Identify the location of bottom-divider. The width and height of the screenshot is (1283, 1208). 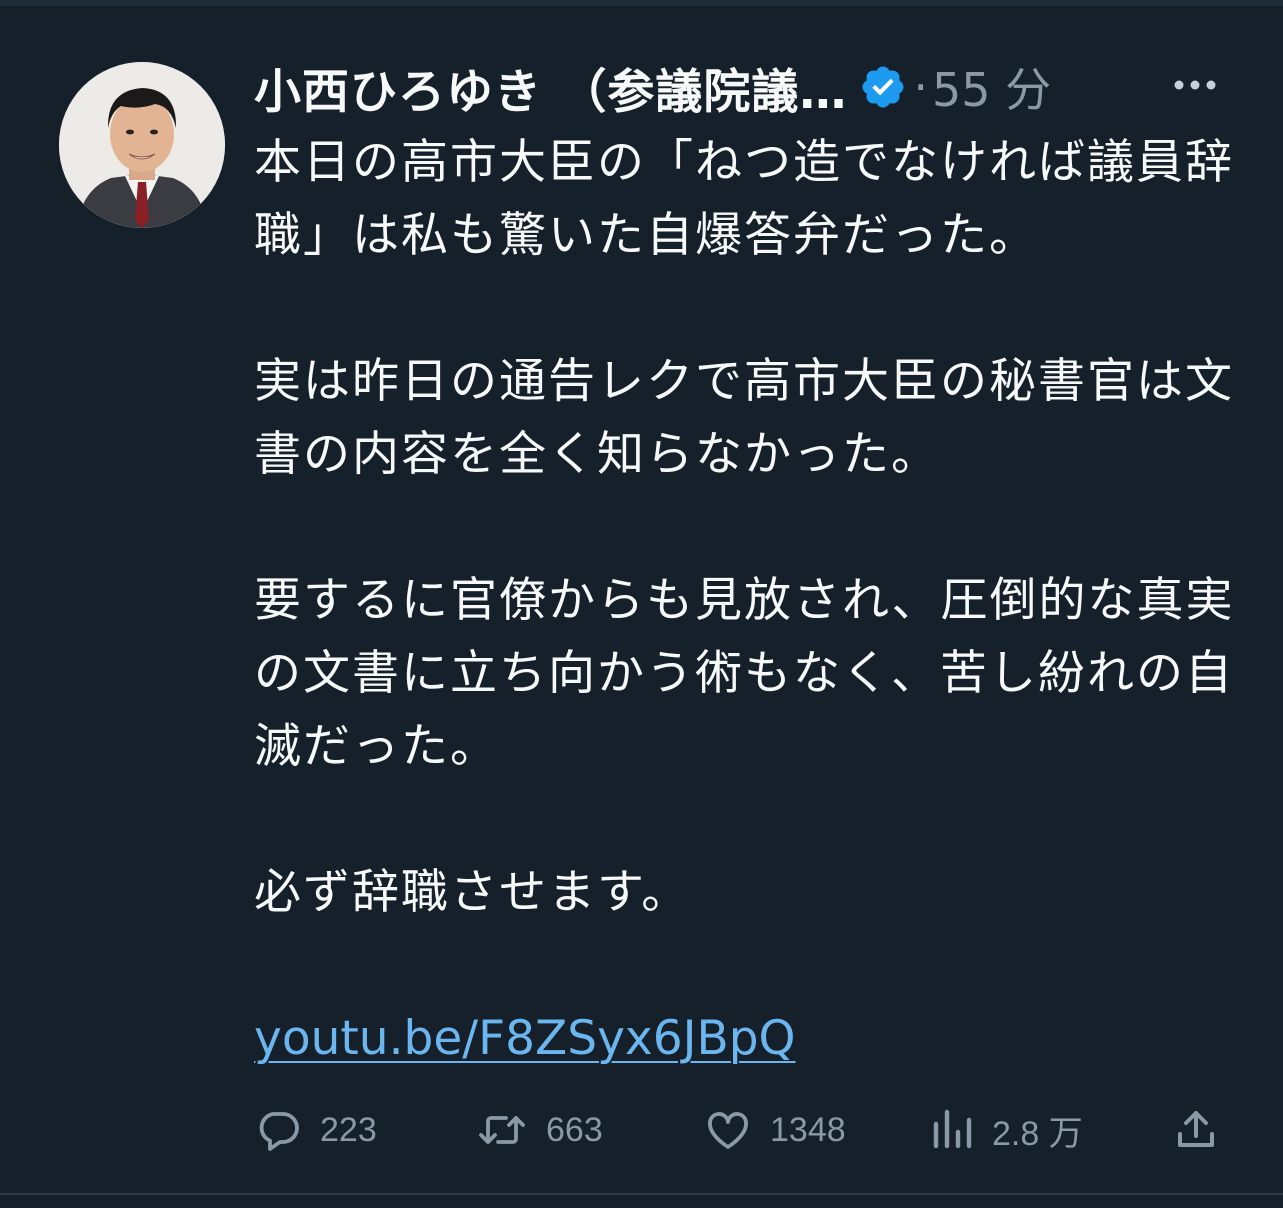
(641, 1194).